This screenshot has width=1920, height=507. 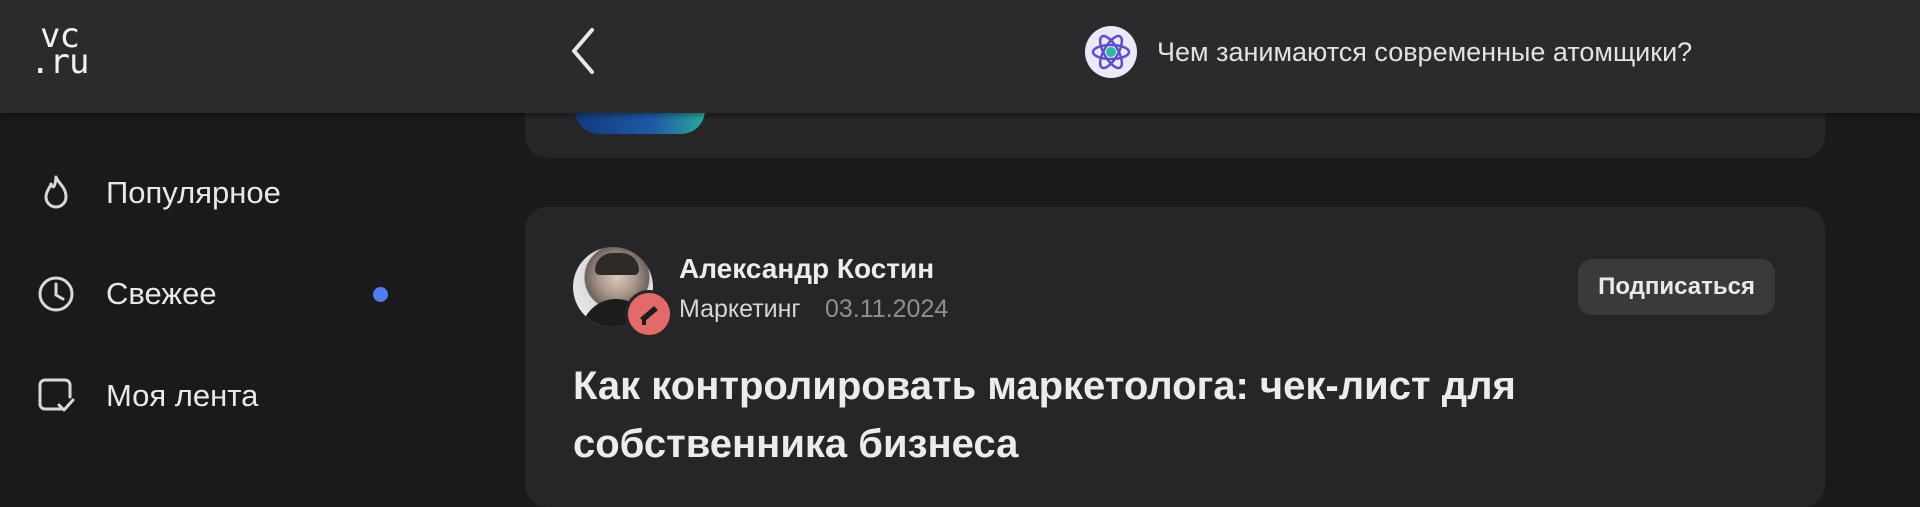 What do you see at coordinates (649, 314) in the screenshot?
I see `category-badge-icon` at bounding box center [649, 314].